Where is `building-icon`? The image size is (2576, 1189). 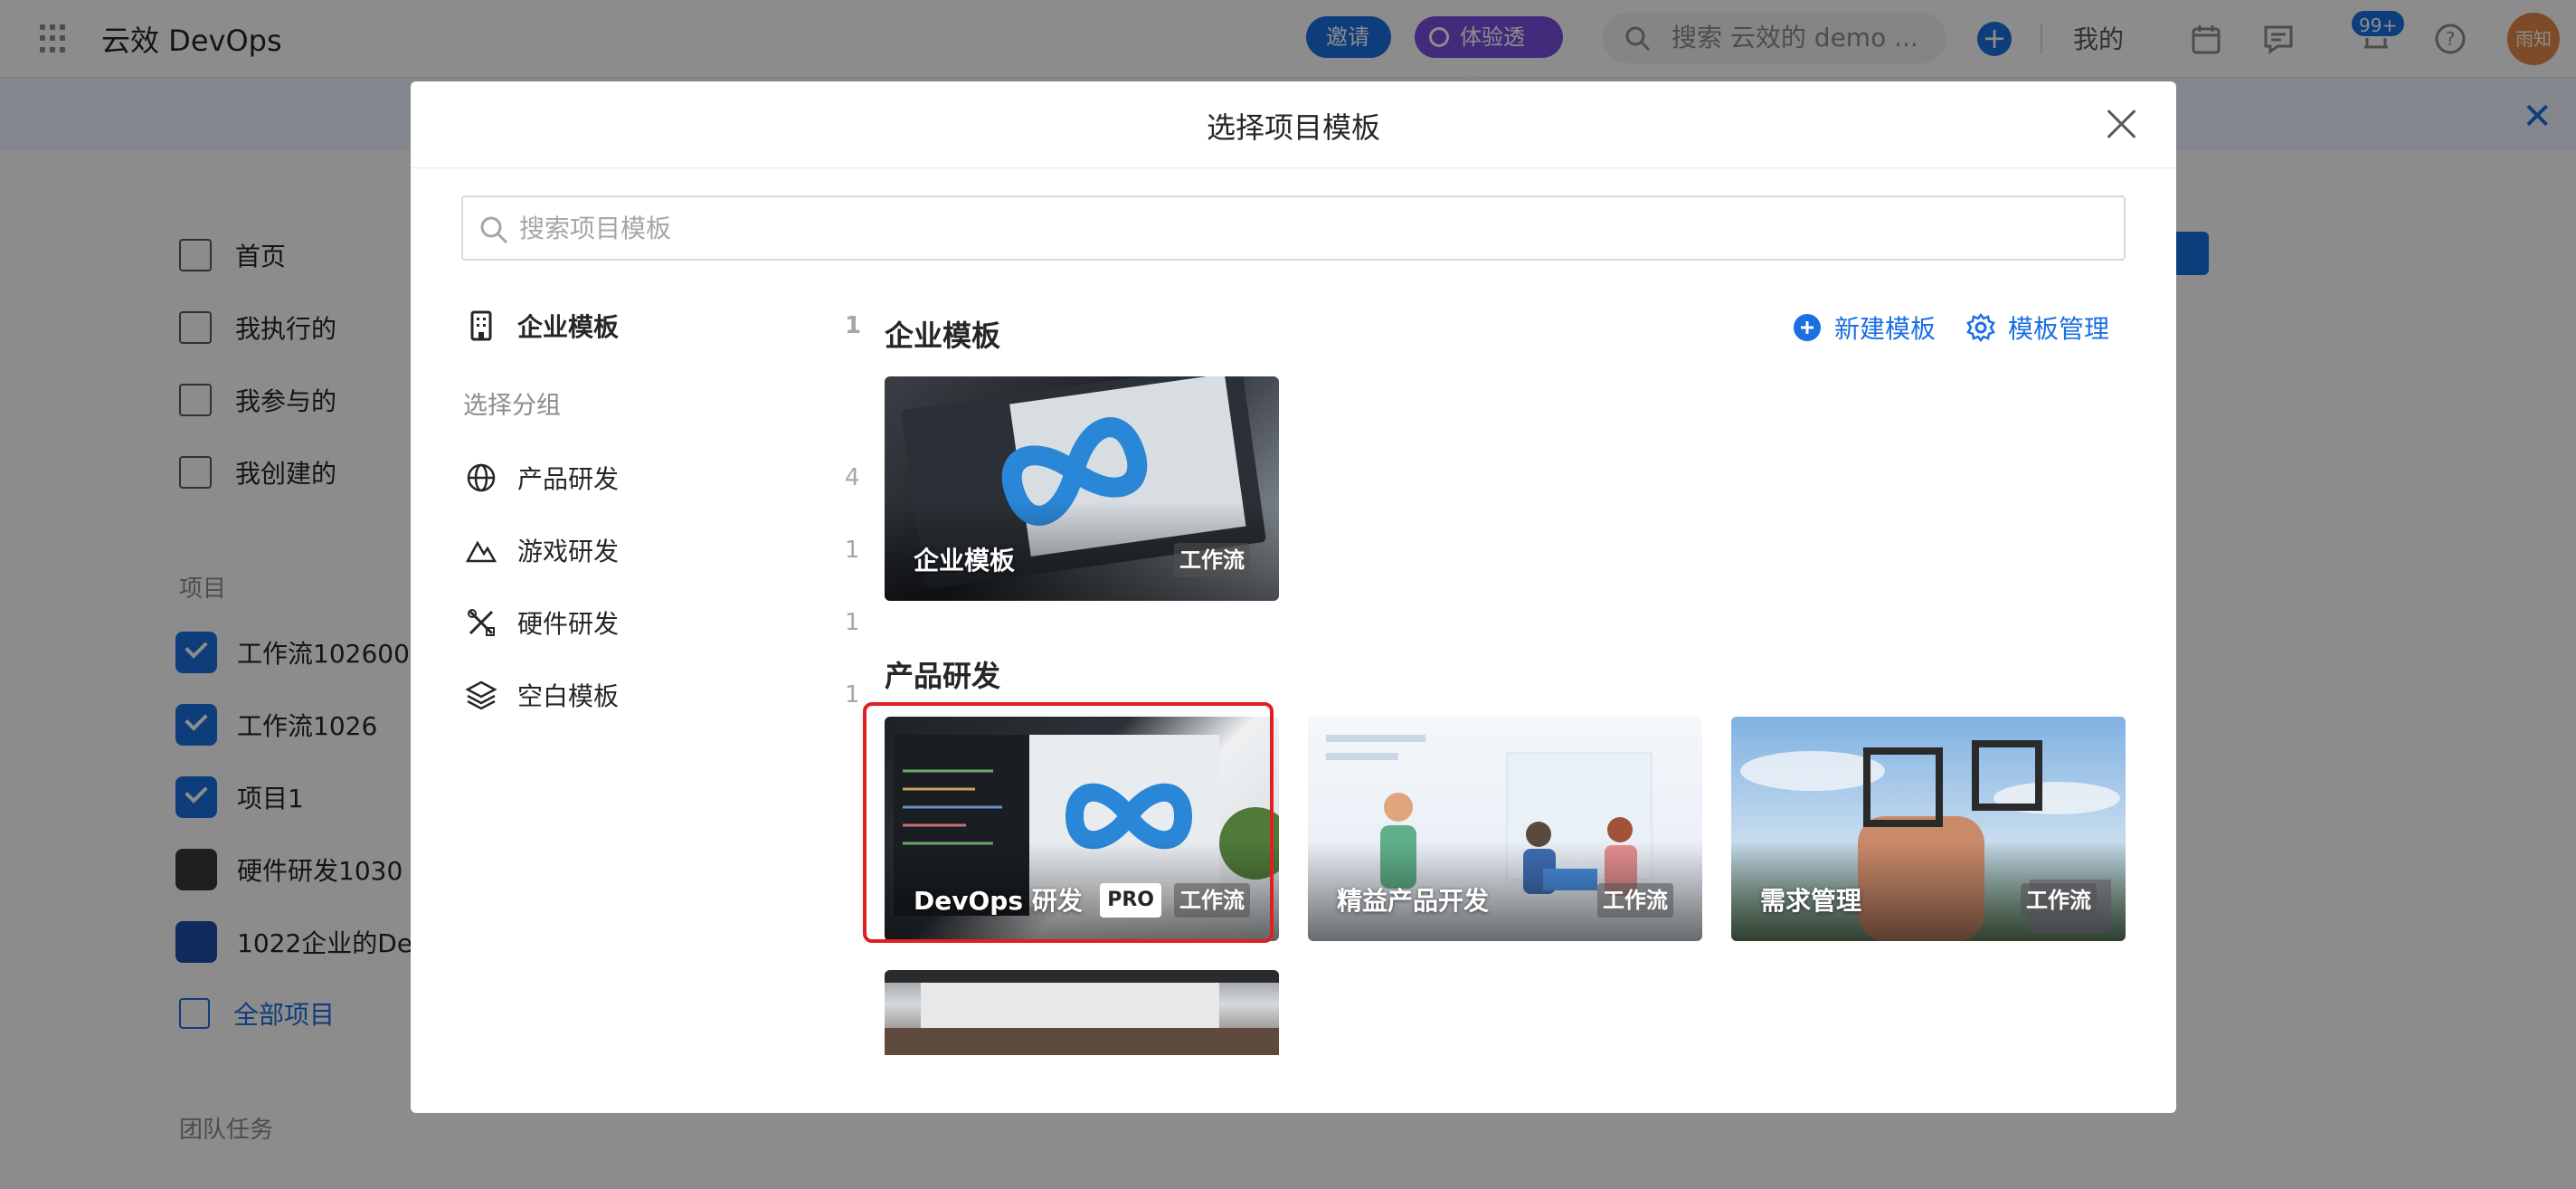 building-icon is located at coordinates (481, 325).